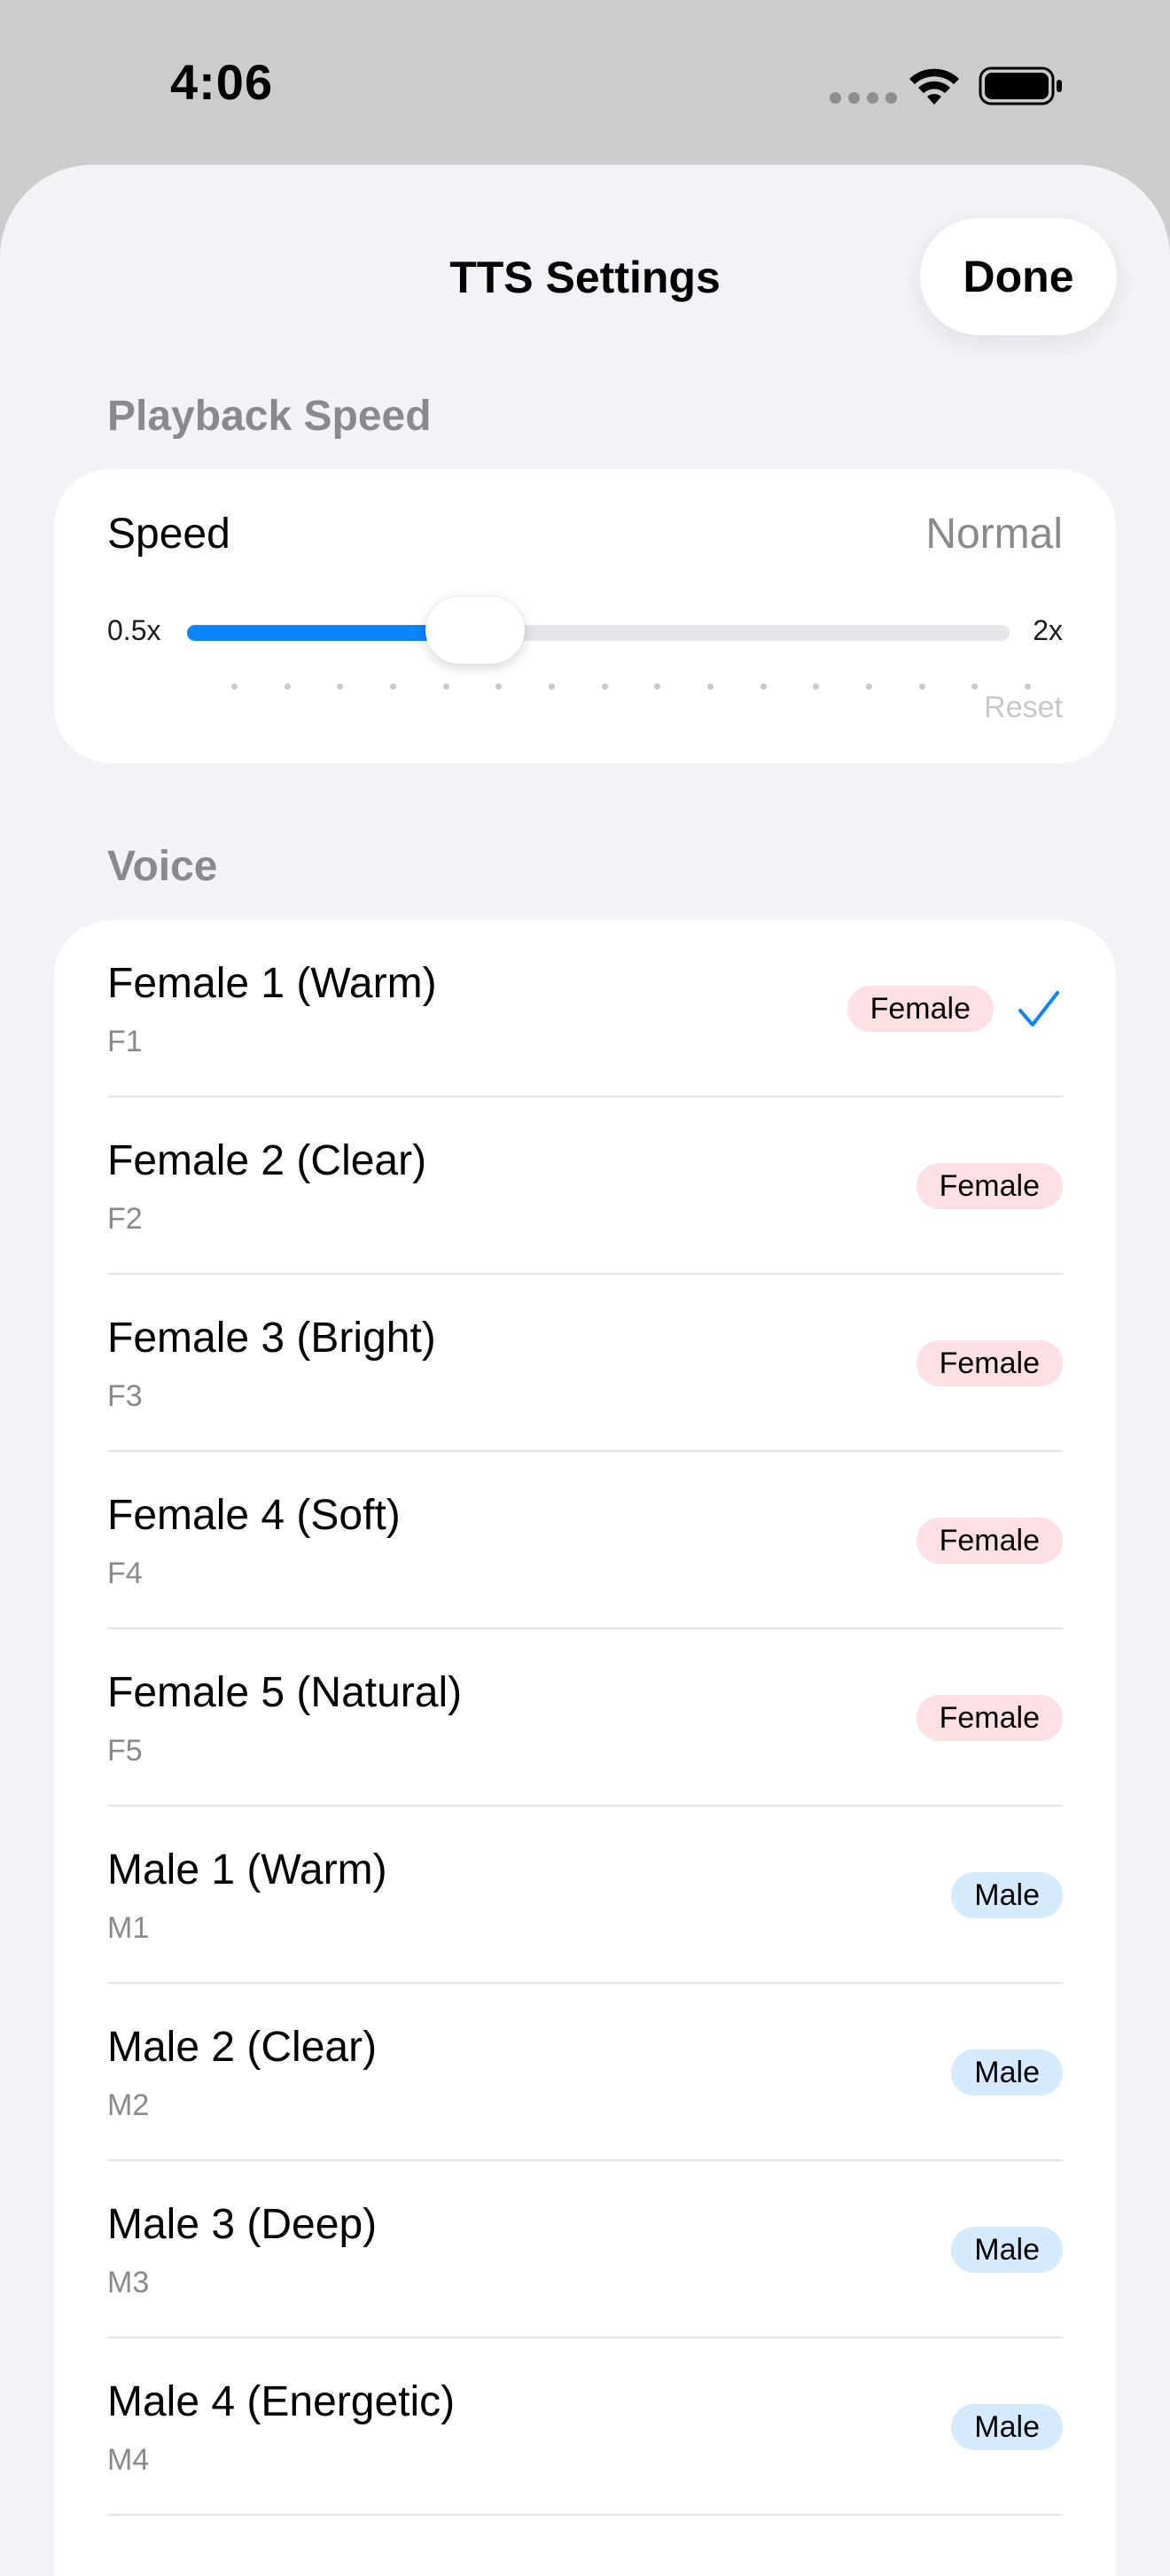 Image resolution: width=1170 pixels, height=2576 pixels. What do you see at coordinates (1023, 708) in the screenshot?
I see `reset-button: Reset` at bounding box center [1023, 708].